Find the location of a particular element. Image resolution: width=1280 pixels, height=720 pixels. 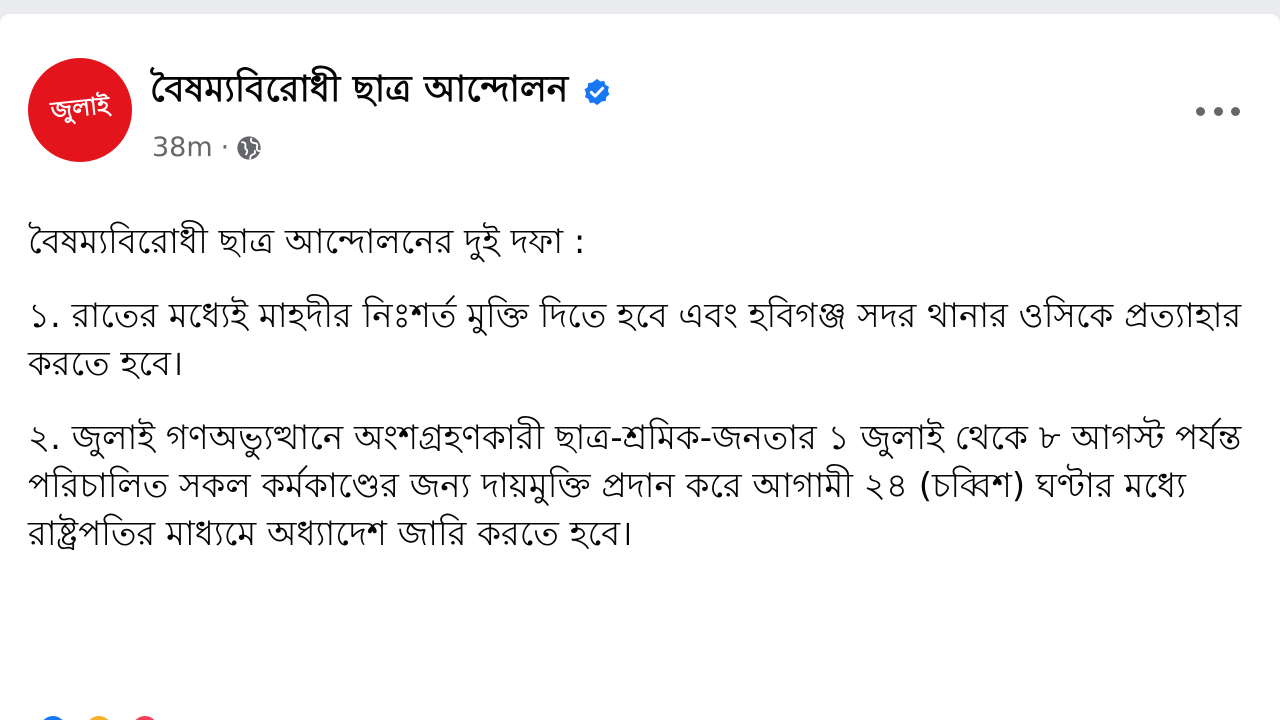

globe-icon is located at coordinates (249, 148).